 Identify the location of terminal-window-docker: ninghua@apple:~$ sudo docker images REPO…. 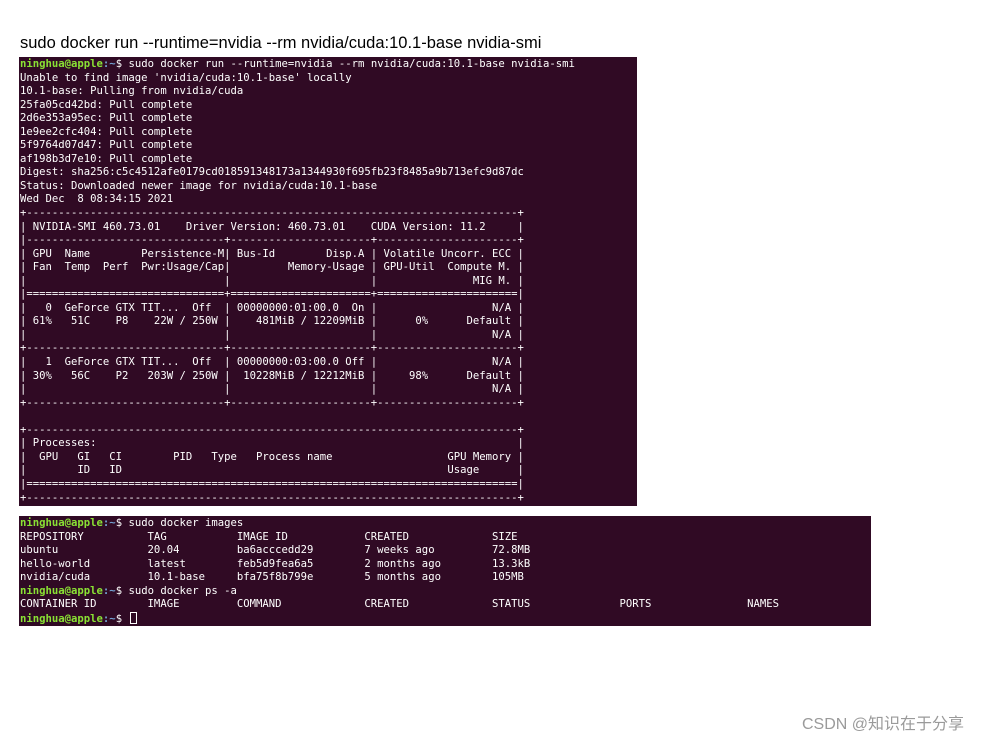
(445, 571).